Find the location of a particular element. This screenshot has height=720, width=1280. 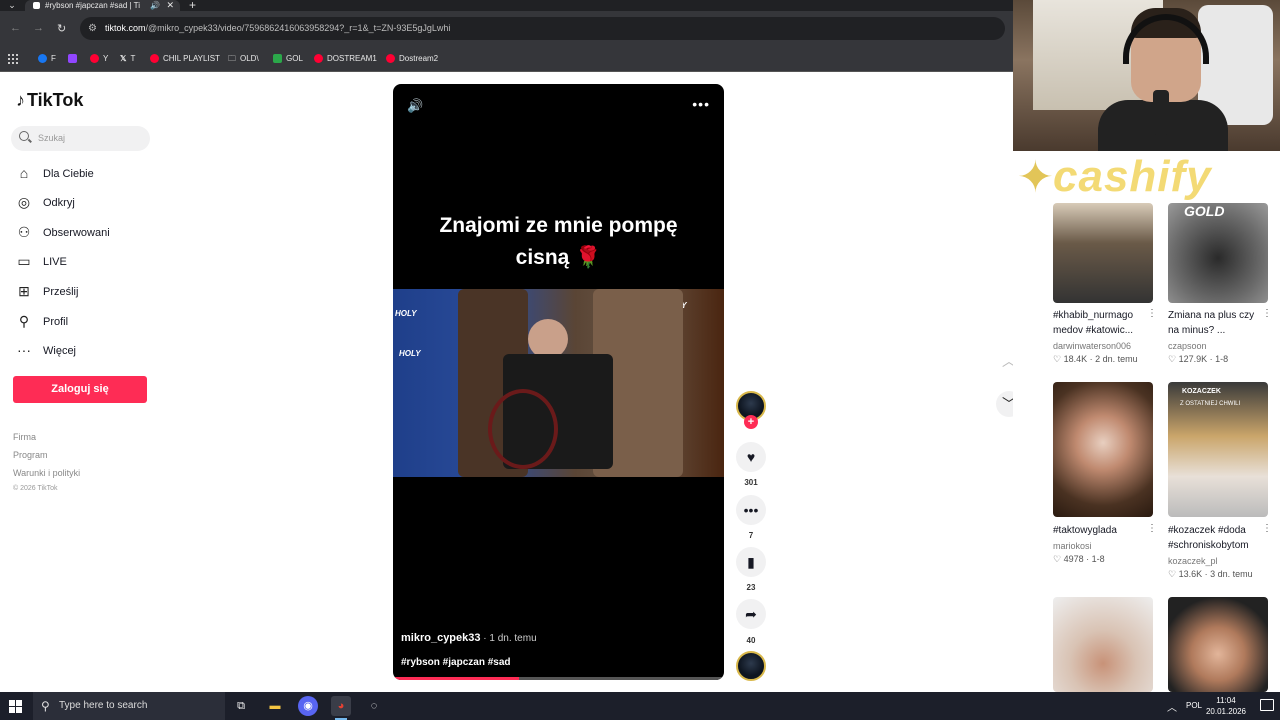

forward-arrow-icon: → is located at coordinates (38, 28).